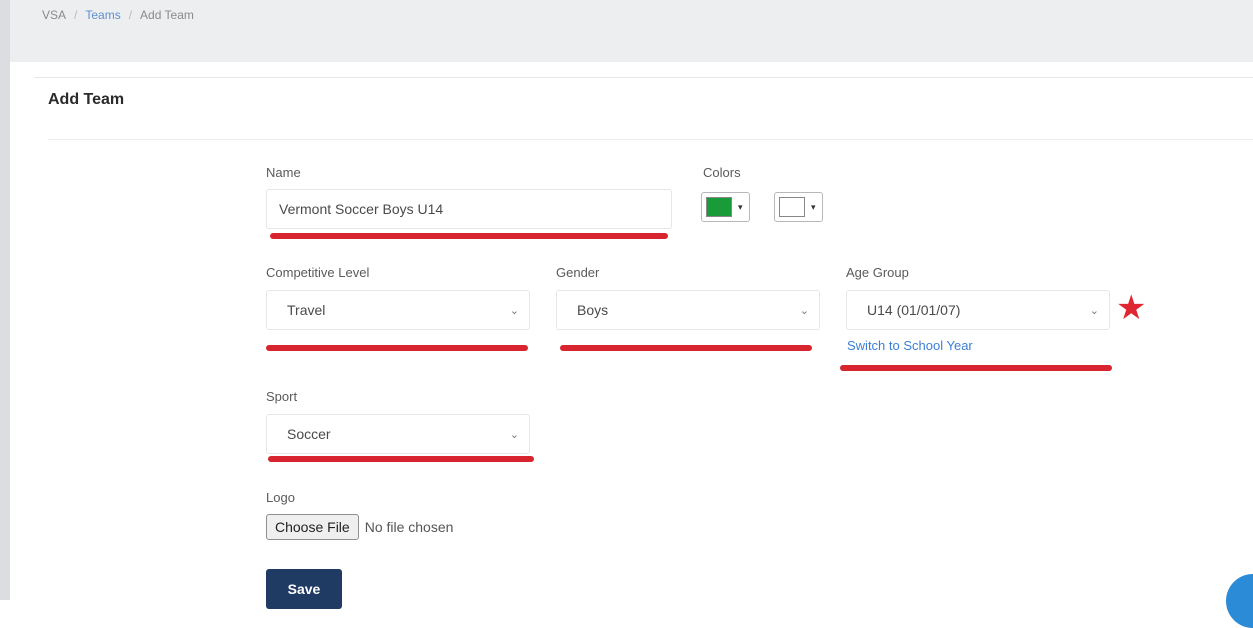 This screenshot has width=1253, height=628. Describe the element at coordinates (976, 368) in the screenshot. I see `age-group-highlight-underline` at that location.